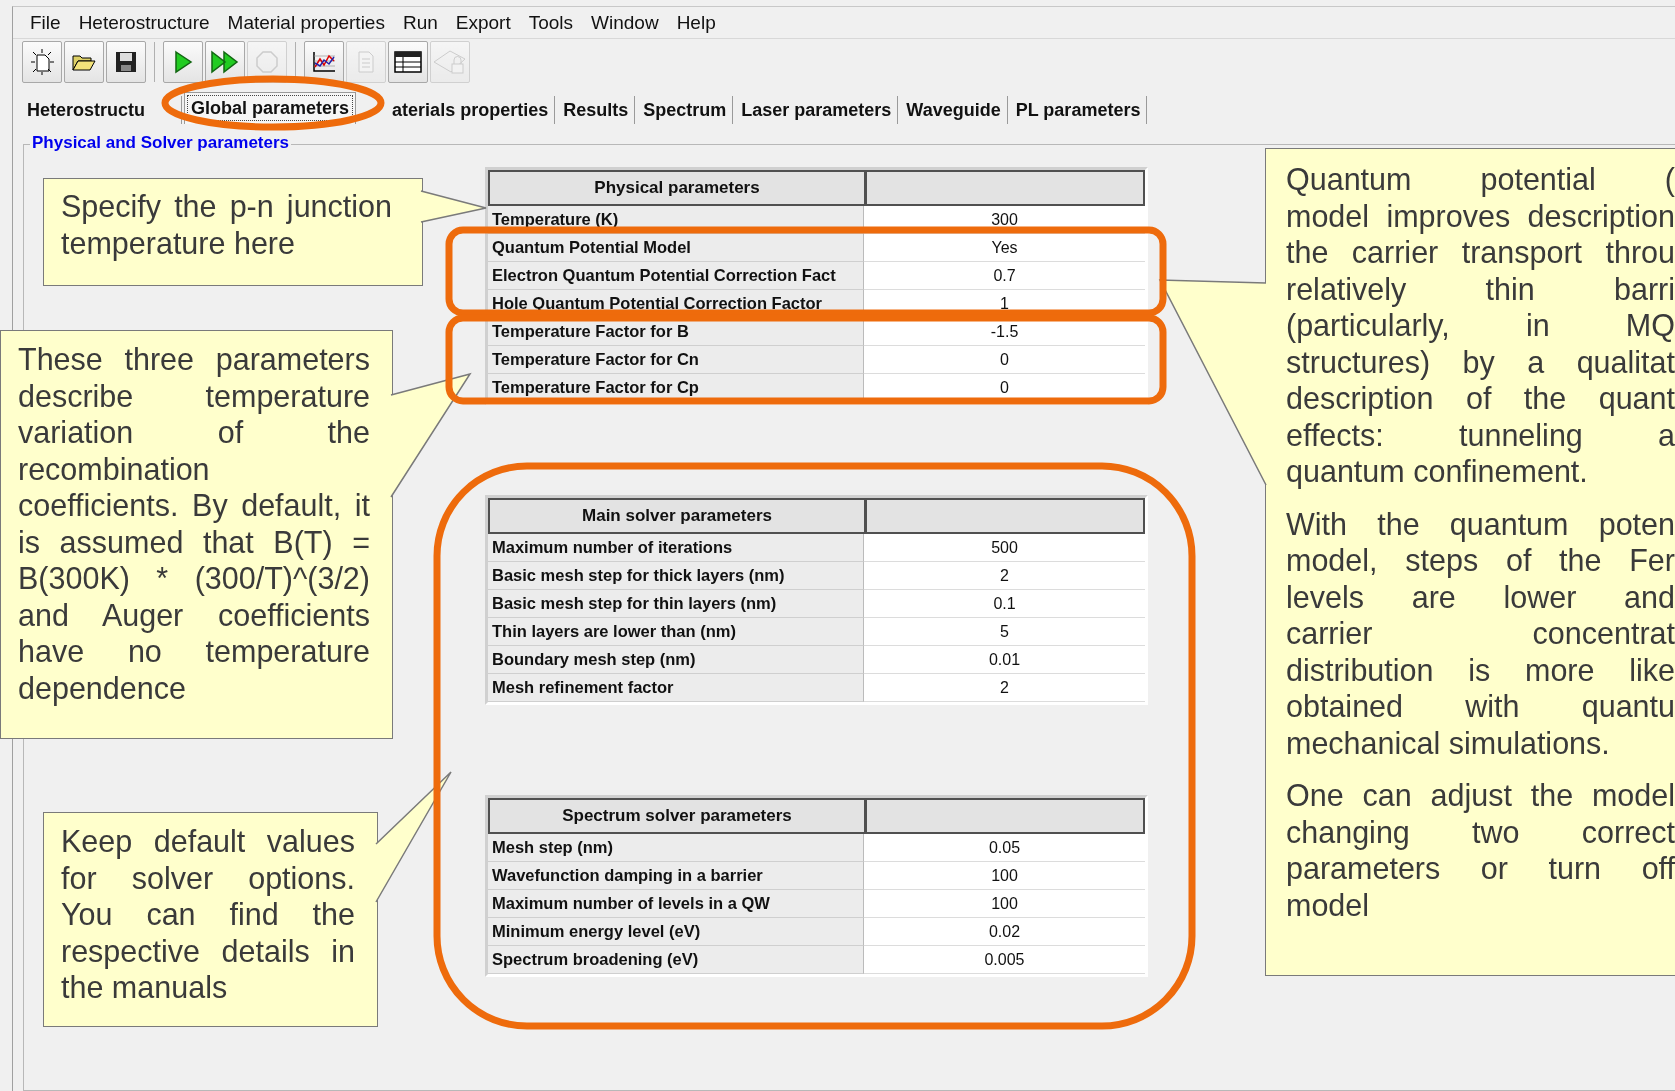  What do you see at coordinates (676, 904) in the screenshot?
I see `parameter-name: Maximum number of levels in a QW` at bounding box center [676, 904].